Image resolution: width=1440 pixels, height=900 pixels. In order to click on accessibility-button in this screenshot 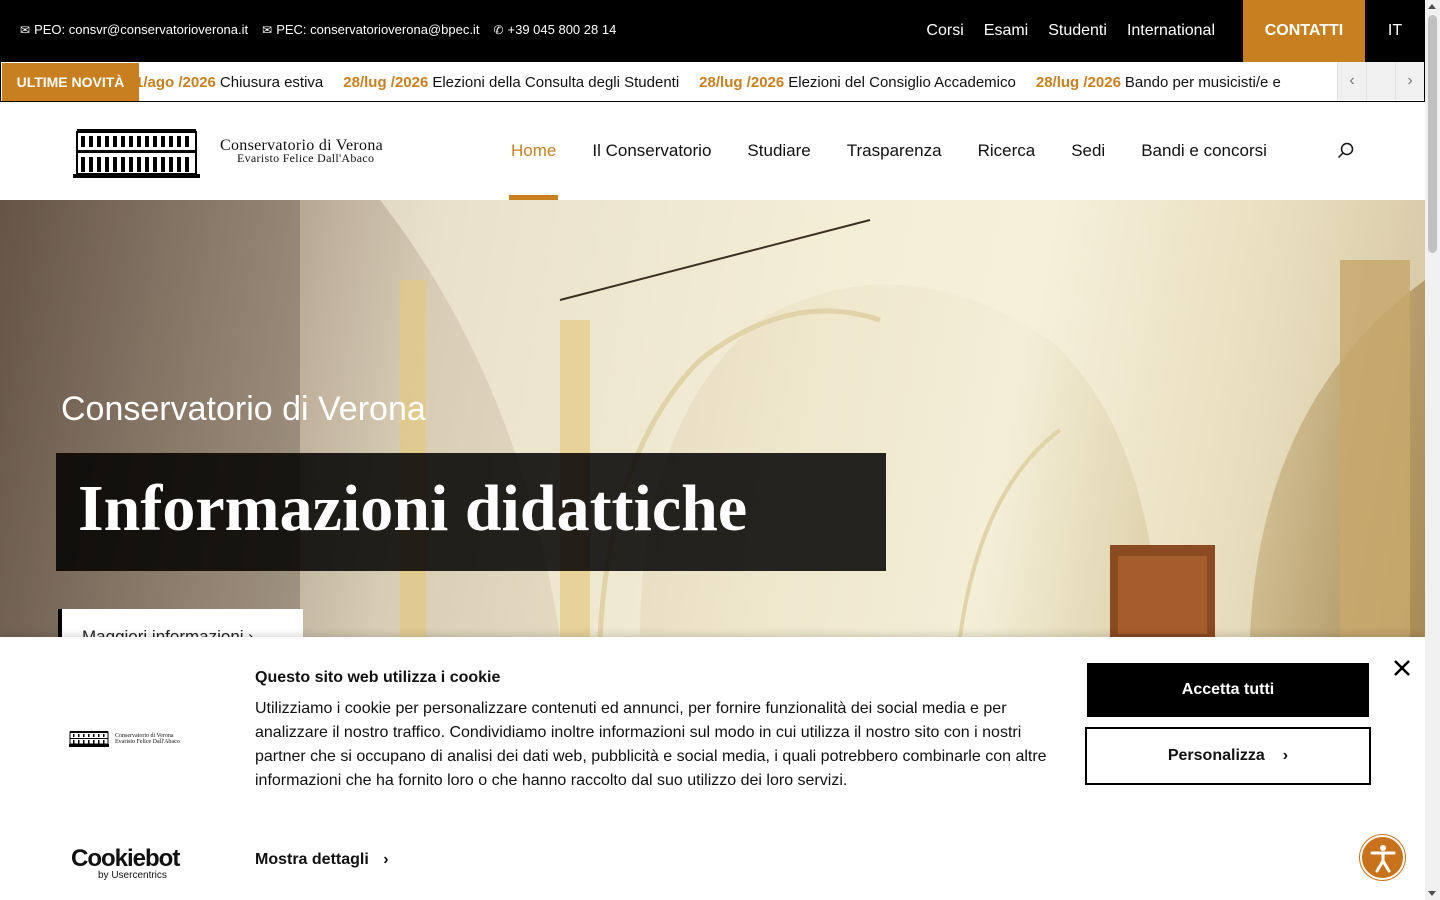, I will do `click(1382, 857)`.